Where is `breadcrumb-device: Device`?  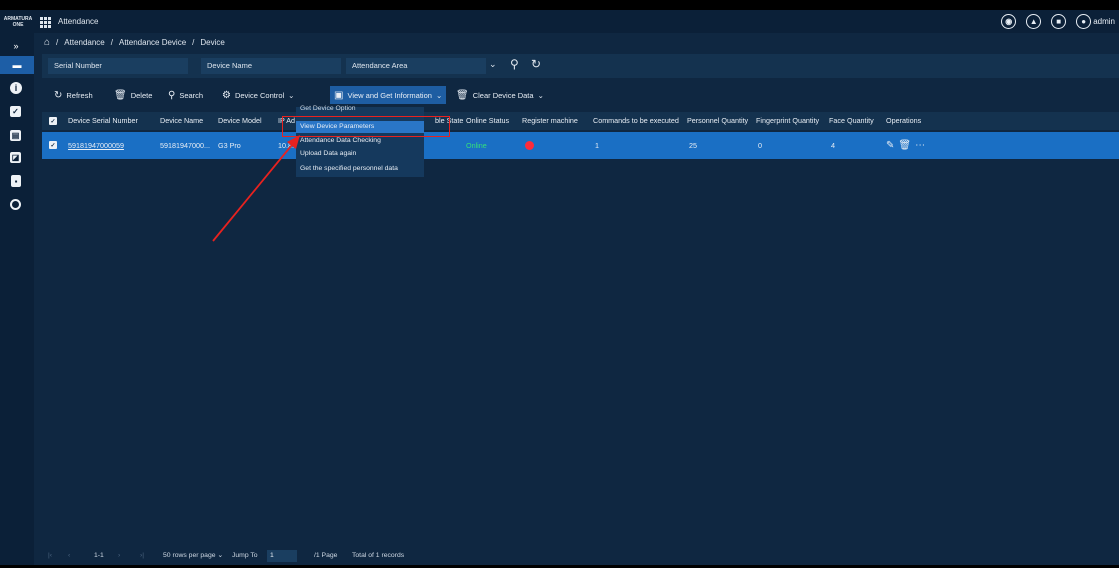
breadcrumb-device: Device is located at coordinates (212, 42).